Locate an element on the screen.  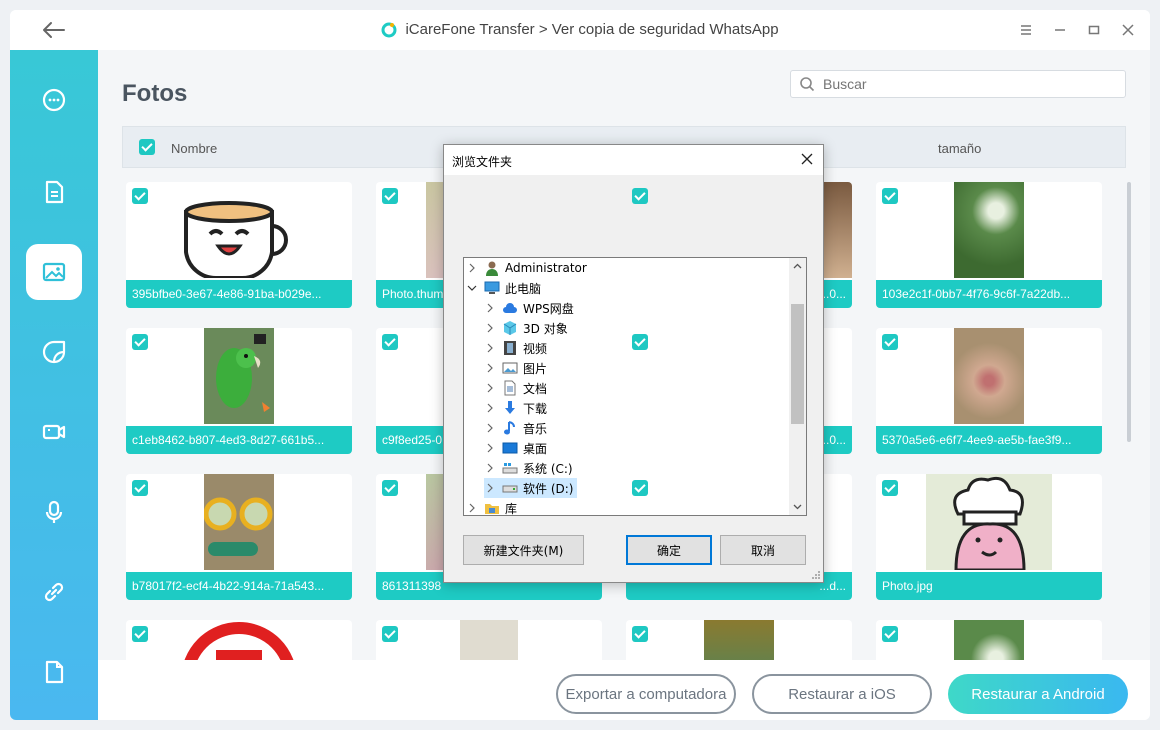
sidebar-item-stickers is located at coordinates (54, 352).